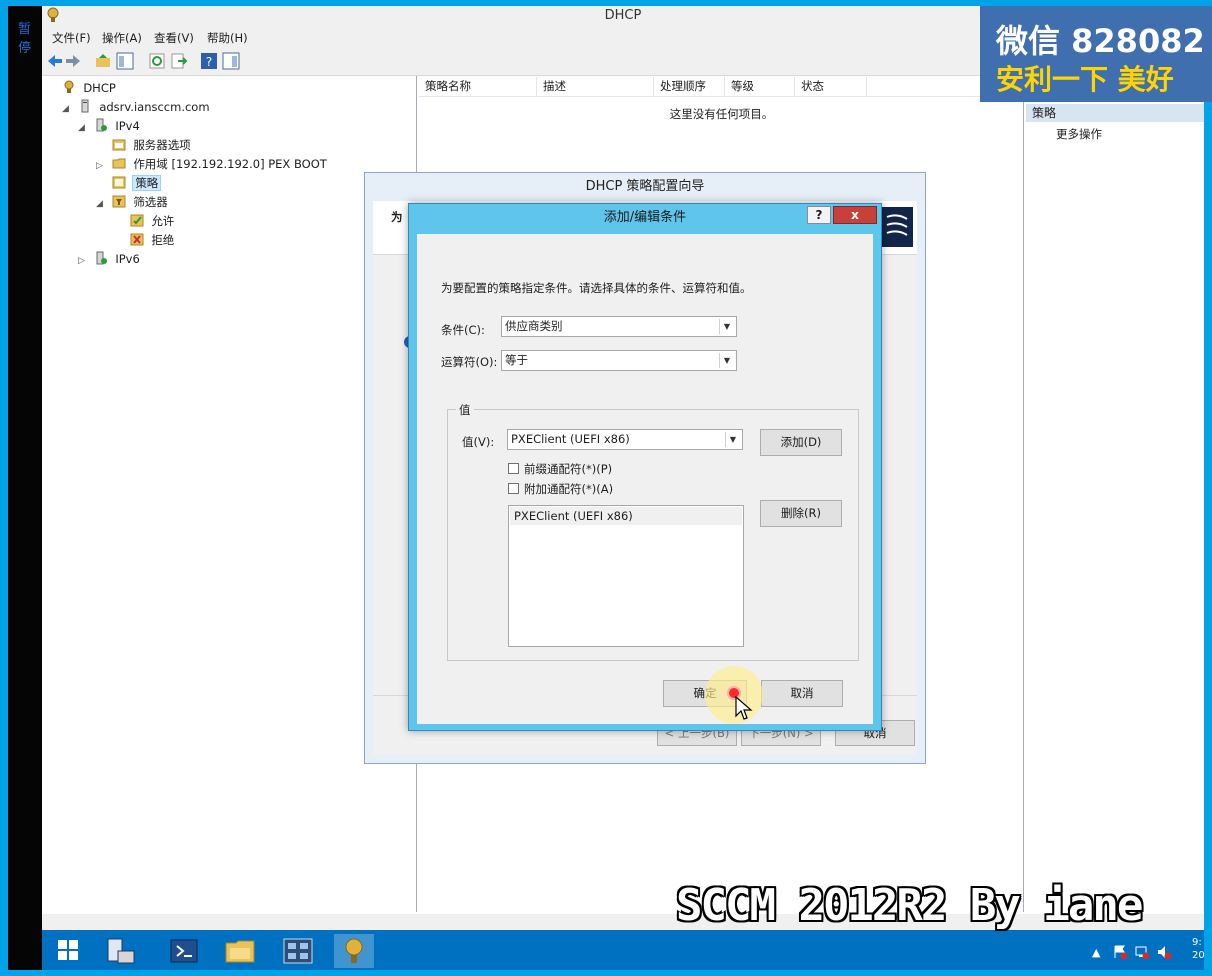 The height and width of the screenshot is (976, 1212). Describe the element at coordinates (619, 360) in the screenshot. I see `operator-select: 等于 ▼` at that location.